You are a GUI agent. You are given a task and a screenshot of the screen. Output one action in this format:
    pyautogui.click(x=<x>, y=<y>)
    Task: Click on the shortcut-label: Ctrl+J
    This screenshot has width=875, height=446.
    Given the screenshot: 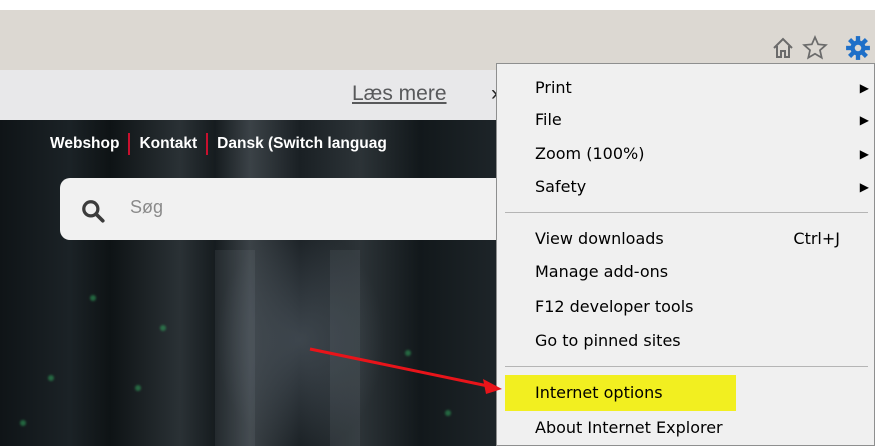 What is the action you would take?
    pyautogui.click(x=816, y=238)
    